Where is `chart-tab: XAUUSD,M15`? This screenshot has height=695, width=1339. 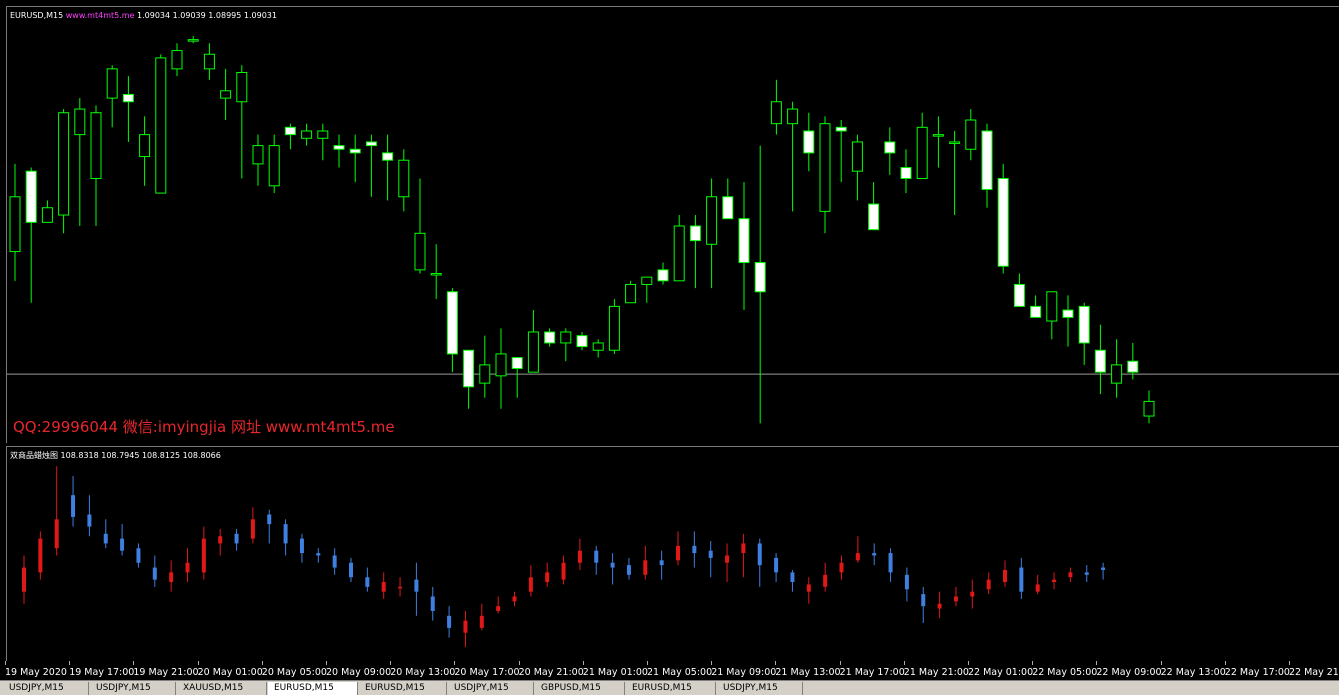
chart-tab: XAUUSD,M15 is located at coordinates (222, 688).